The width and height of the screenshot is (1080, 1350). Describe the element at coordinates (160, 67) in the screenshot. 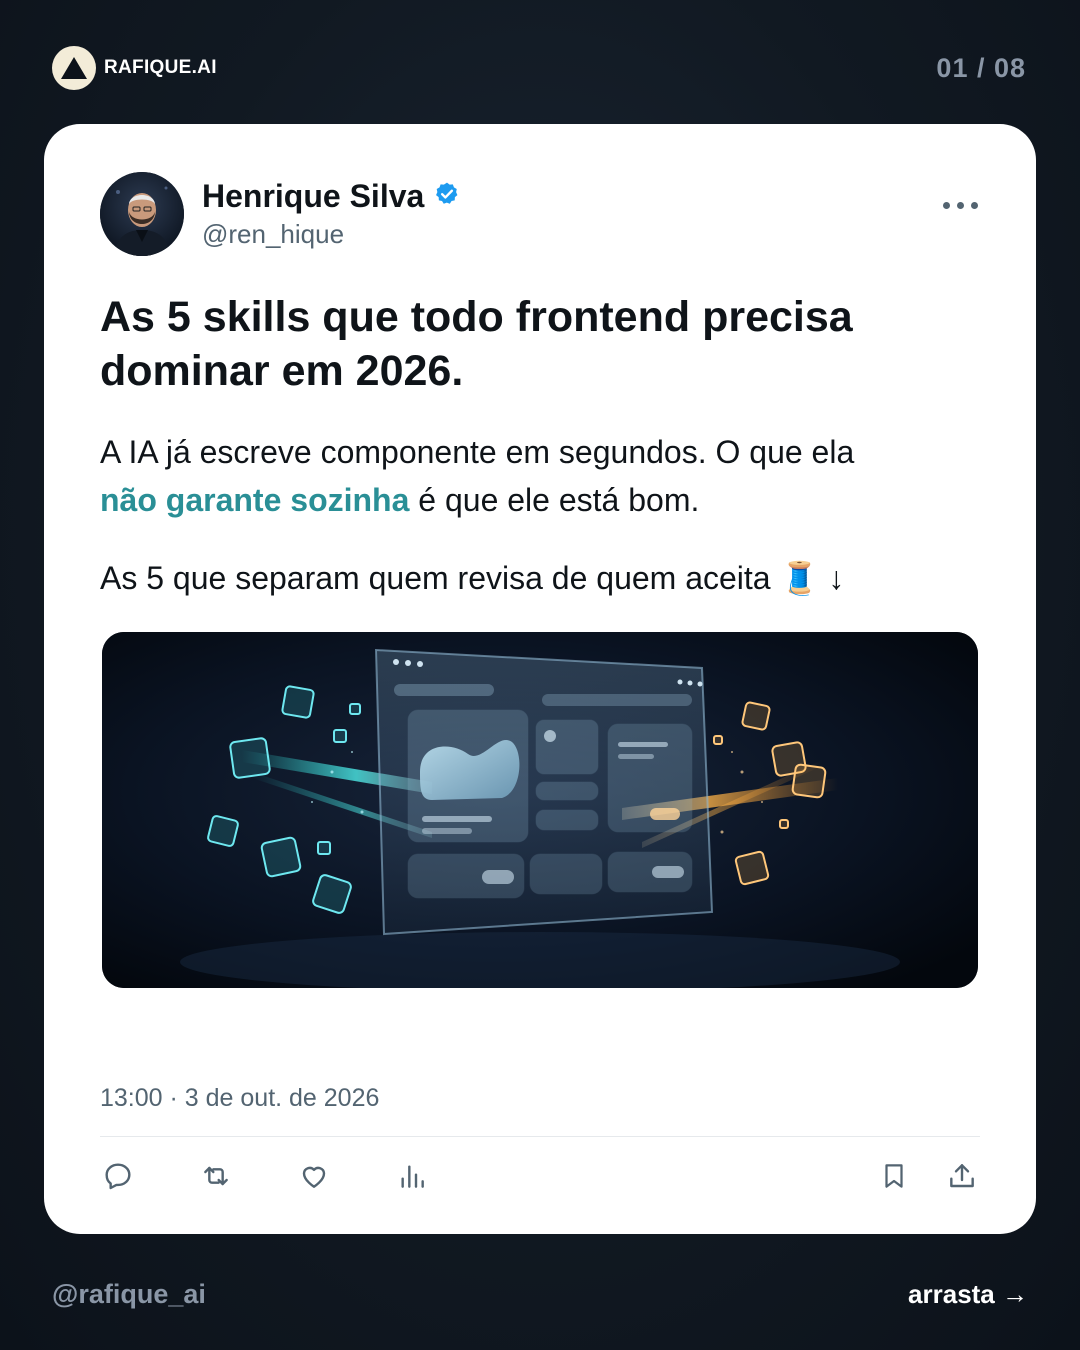

I see `brand-name: RAFIQUE.AI` at that location.